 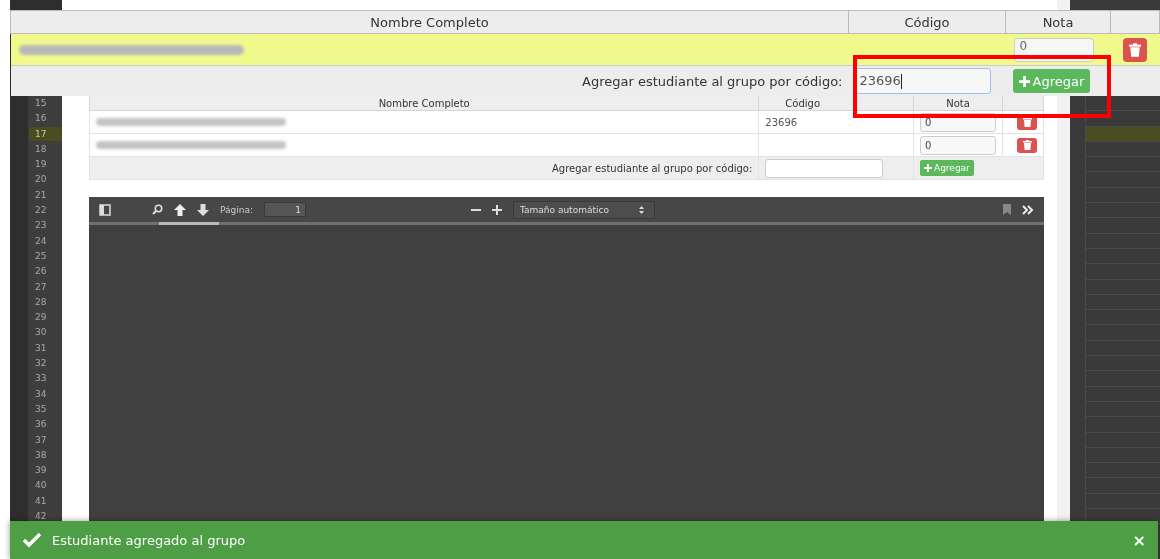 What do you see at coordinates (236, 209) in the screenshot?
I see `page-label: Página:` at bounding box center [236, 209].